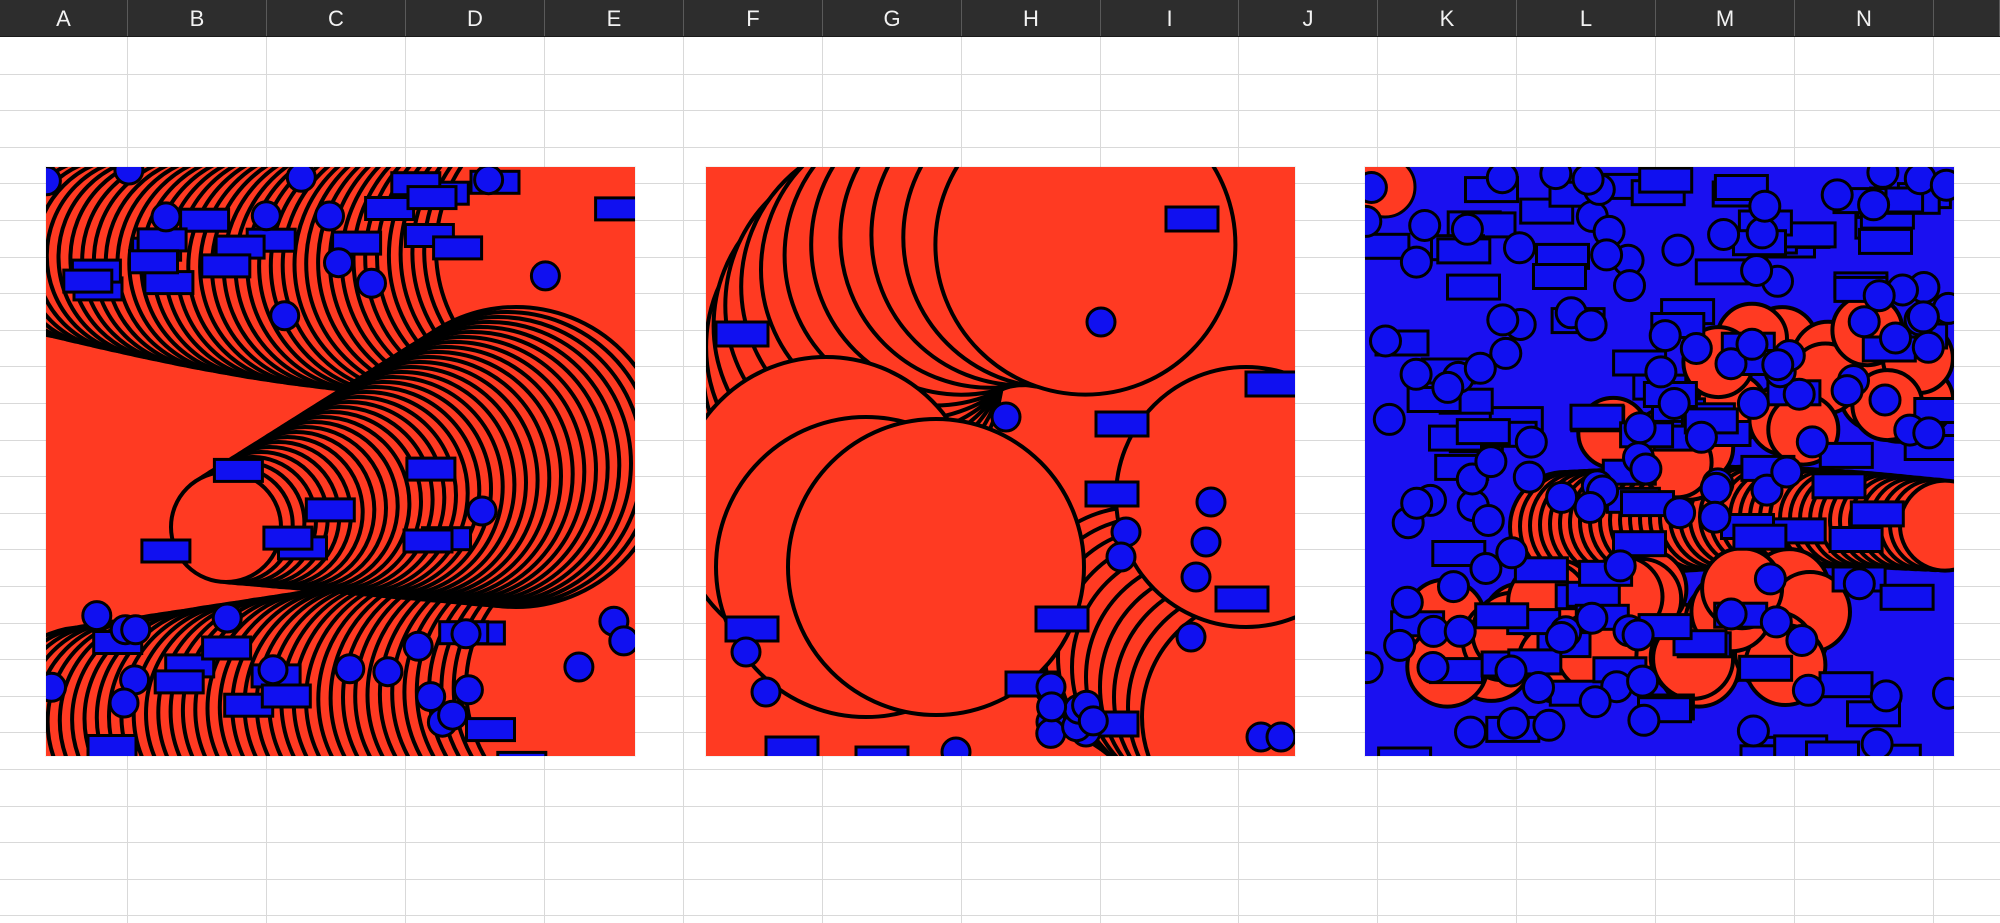 Image resolution: width=2000 pixels, height=923 pixels. I want to click on column-header-i: I, so click(1170, 18).